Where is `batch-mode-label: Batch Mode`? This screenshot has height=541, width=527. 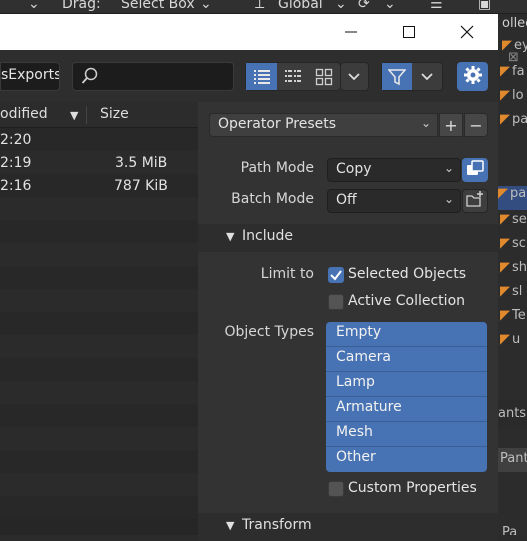
batch-mode-label: Batch Mode is located at coordinates (272, 199).